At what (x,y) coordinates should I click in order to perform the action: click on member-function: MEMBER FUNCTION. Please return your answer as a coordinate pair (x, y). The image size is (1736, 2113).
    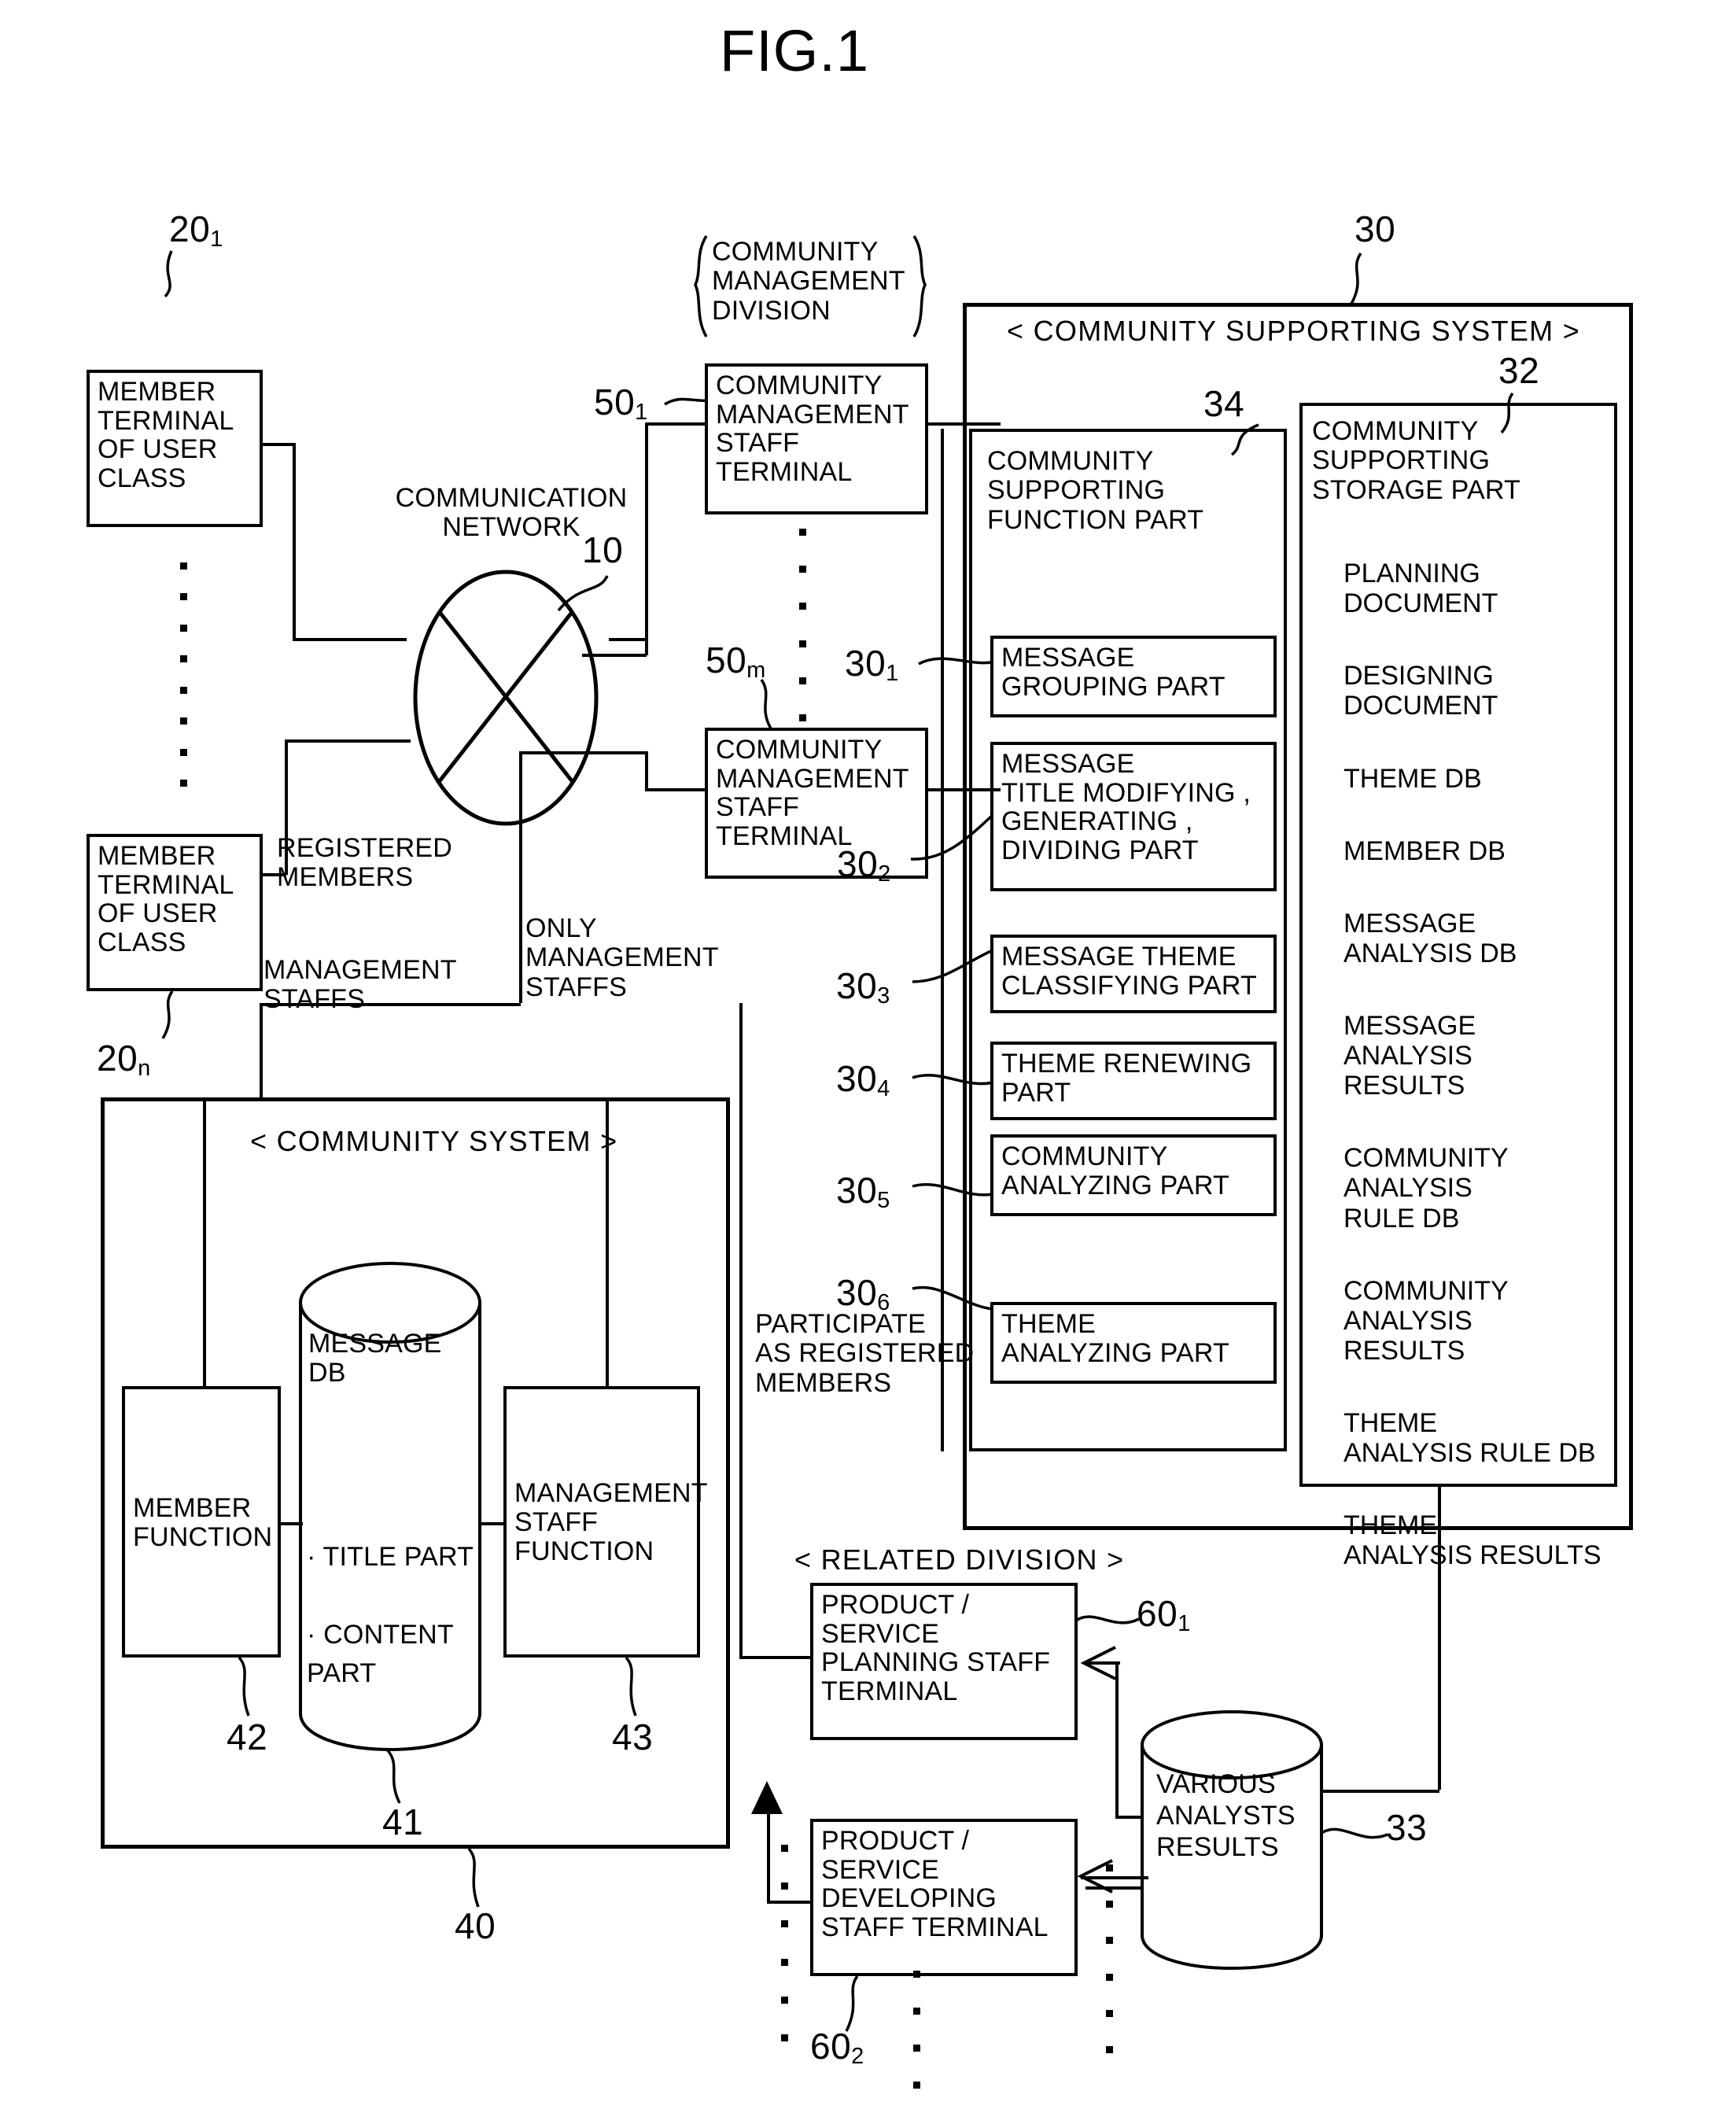
    Looking at the image, I should click on (202, 1522).